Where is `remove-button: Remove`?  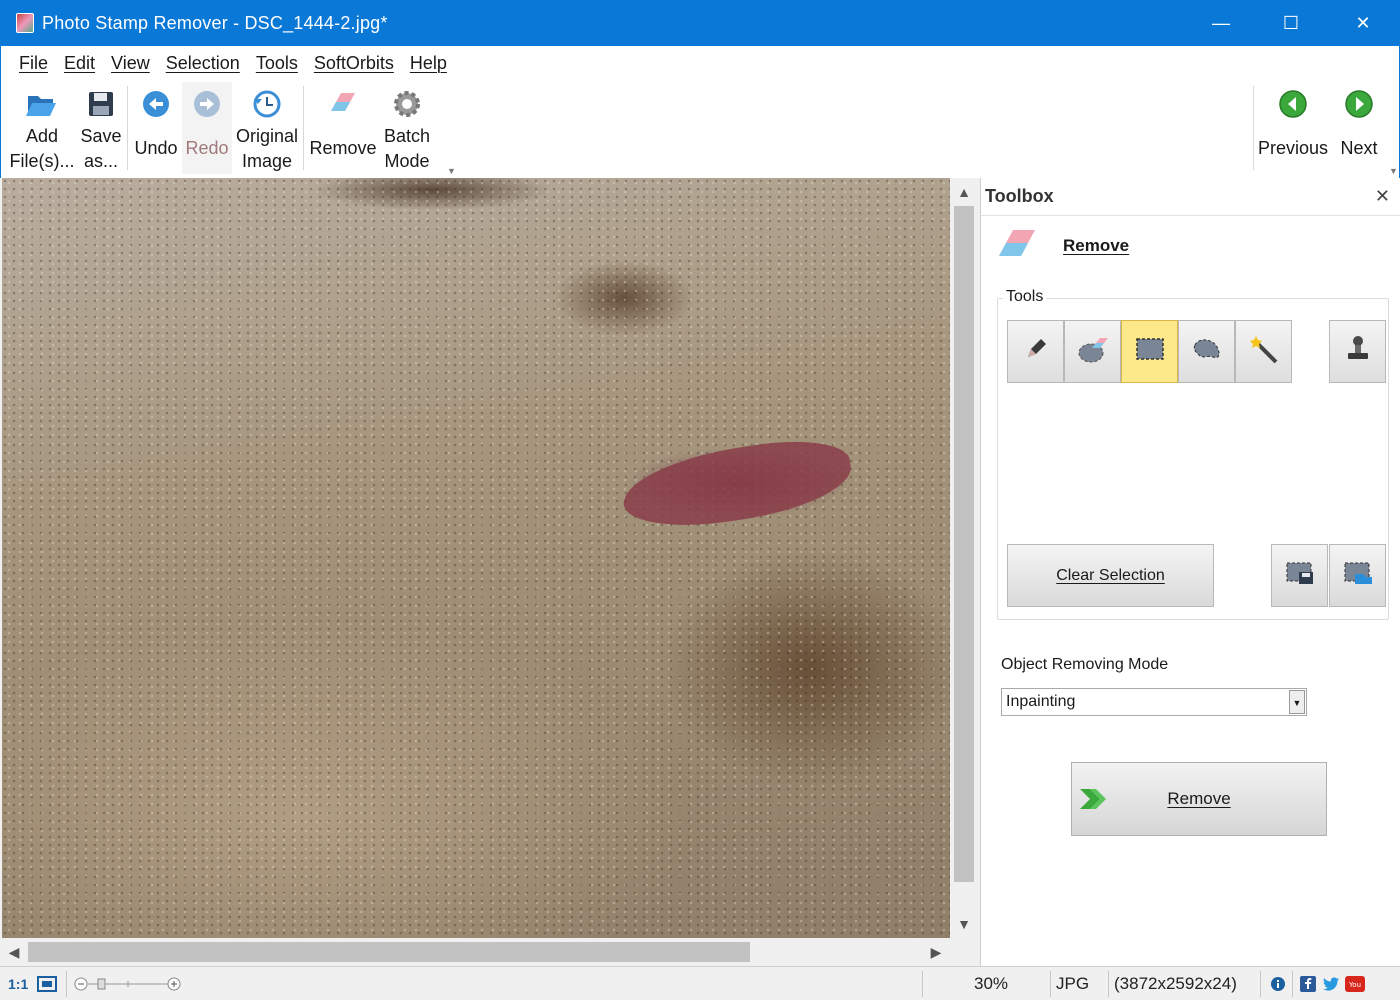 remove-button: Remove is located at coordinates (1199, 799).